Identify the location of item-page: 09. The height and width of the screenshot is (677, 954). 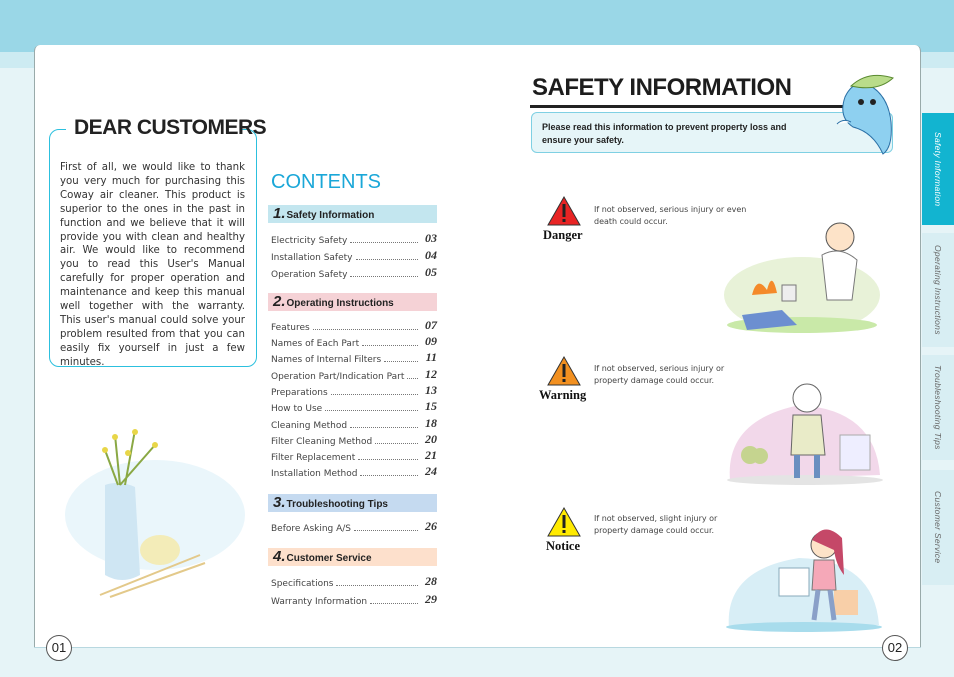
(431, 341).